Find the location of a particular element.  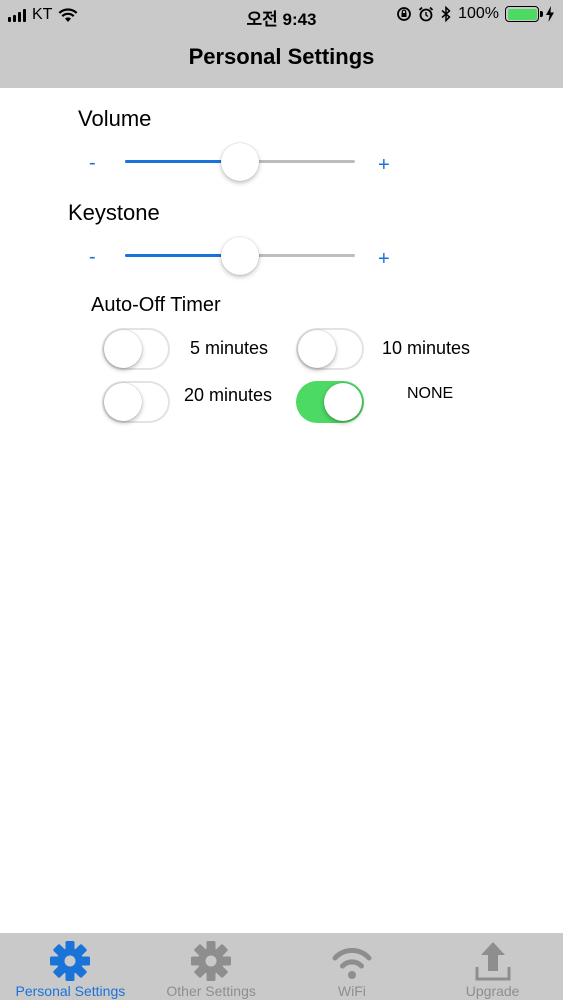

toggle-5-minutes is located at coordinates (136, 349).